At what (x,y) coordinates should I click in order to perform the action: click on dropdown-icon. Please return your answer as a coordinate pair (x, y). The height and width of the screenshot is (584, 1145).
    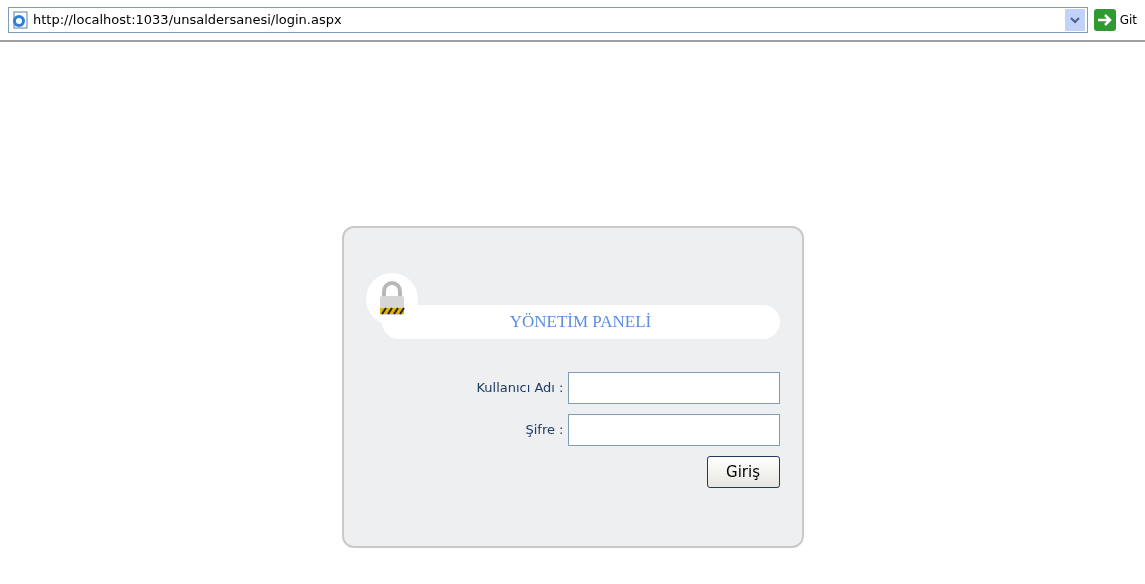
    Looking at the image, I should click on (1074, 20).